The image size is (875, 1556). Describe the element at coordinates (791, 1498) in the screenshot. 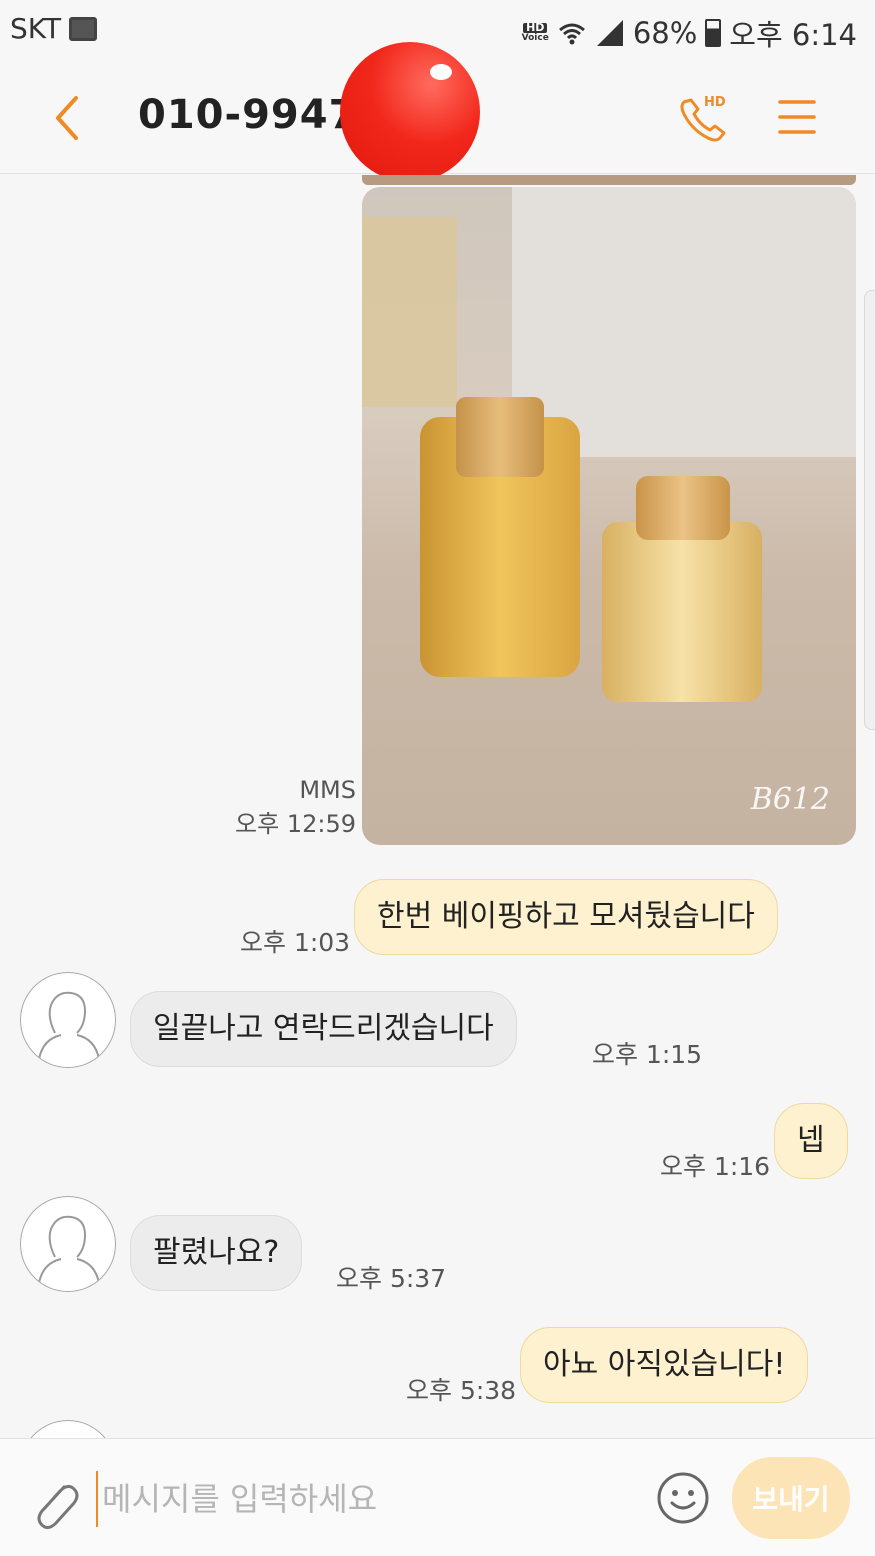

I see `send-button: 보내기` at that location.